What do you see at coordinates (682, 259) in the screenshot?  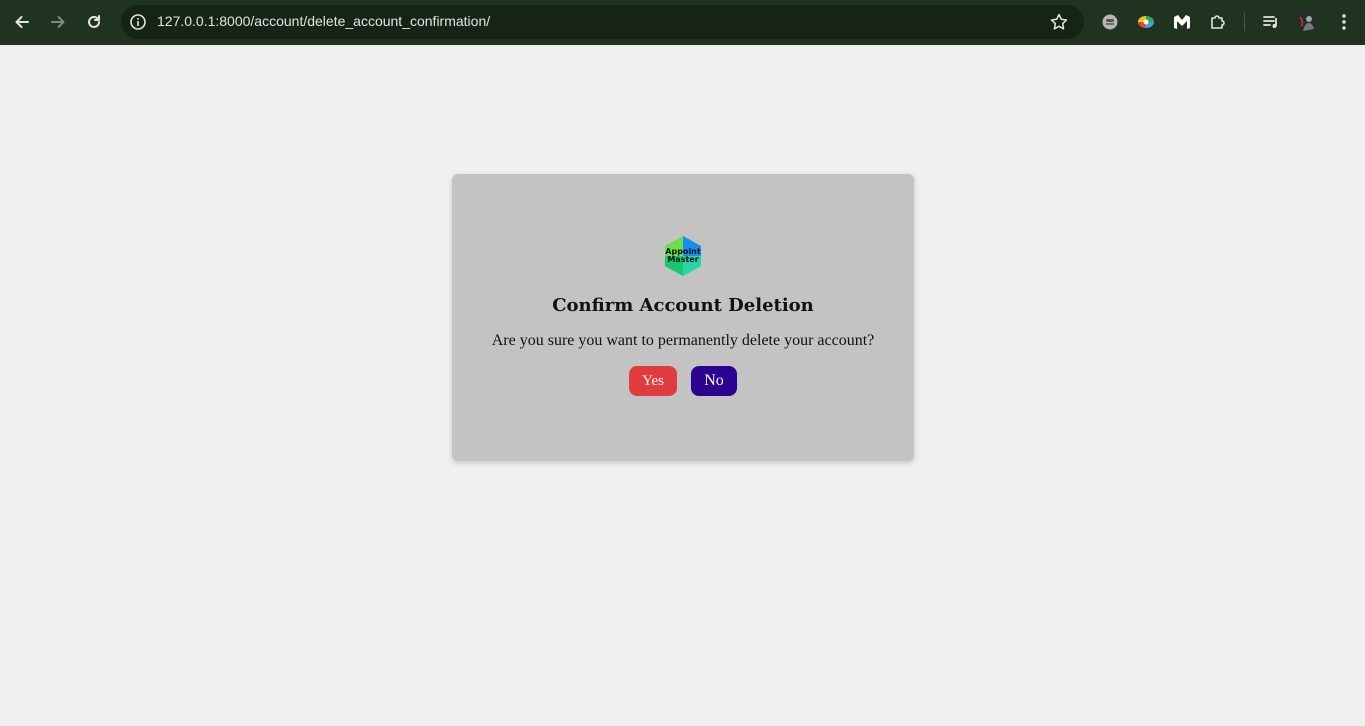 I see `logo-text-line2: Master` at bounding box center [682, 259].